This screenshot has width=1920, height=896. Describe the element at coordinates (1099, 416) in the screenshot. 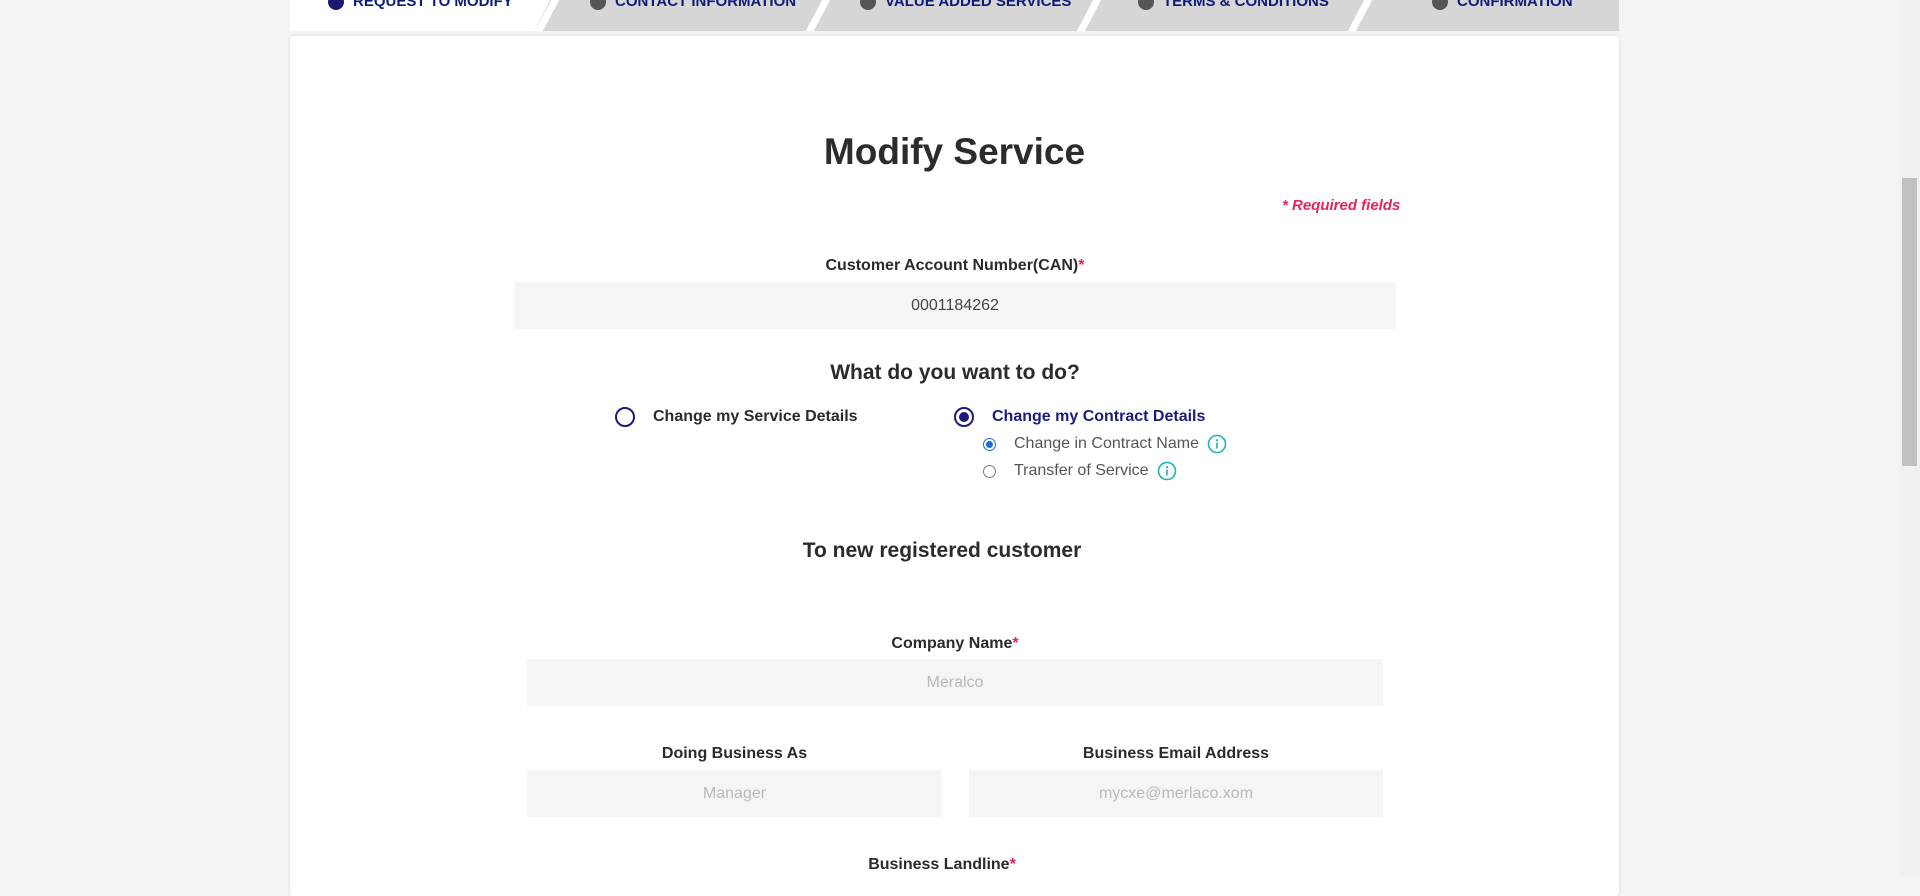

I see `option-label: Change my Contract Details` at that location.